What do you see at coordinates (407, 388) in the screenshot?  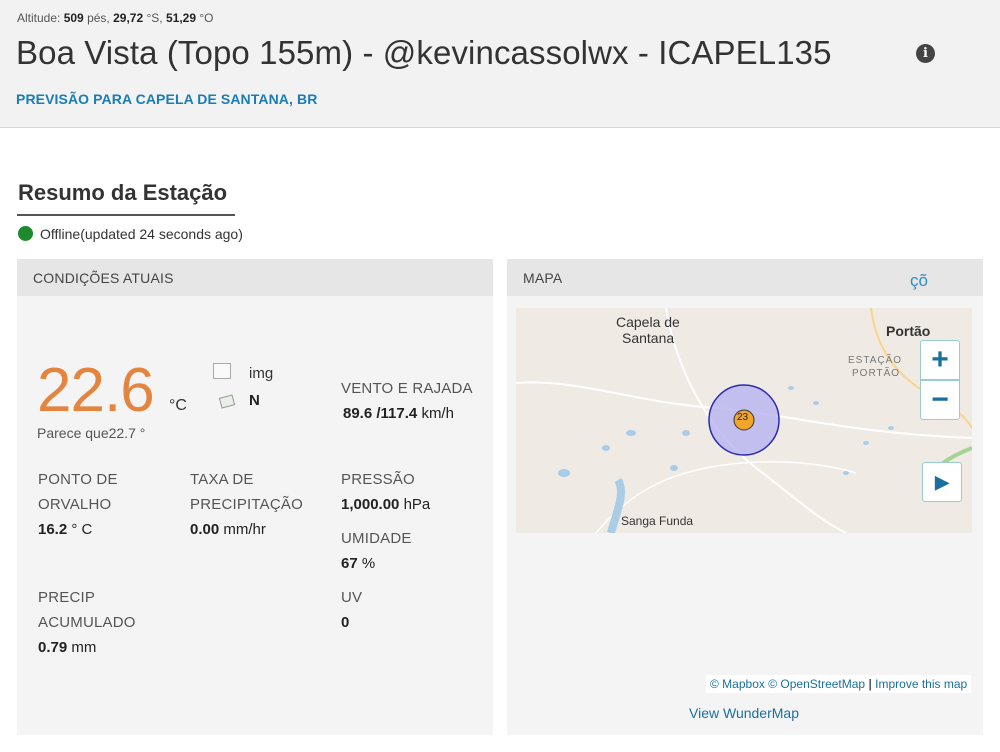 I see `wind-label: VENTO E RAJADA` at bounding box center [407, 388].